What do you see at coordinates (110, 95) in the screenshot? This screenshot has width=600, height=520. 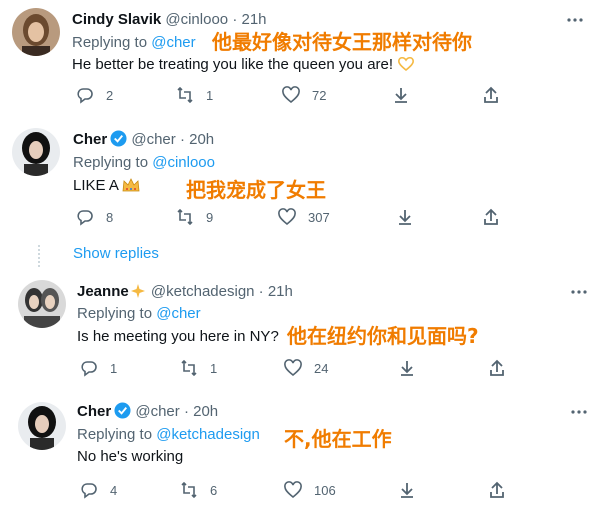 I see `reply-count: 2` at bounding box center [110, 95].